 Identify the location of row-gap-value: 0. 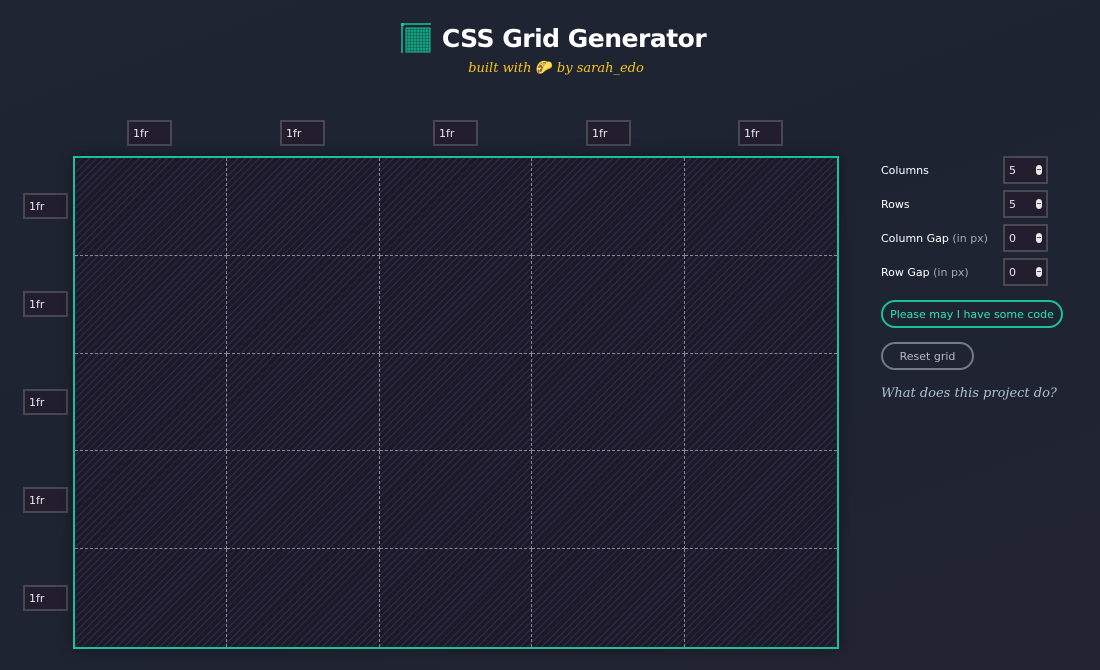
(1012, 272).